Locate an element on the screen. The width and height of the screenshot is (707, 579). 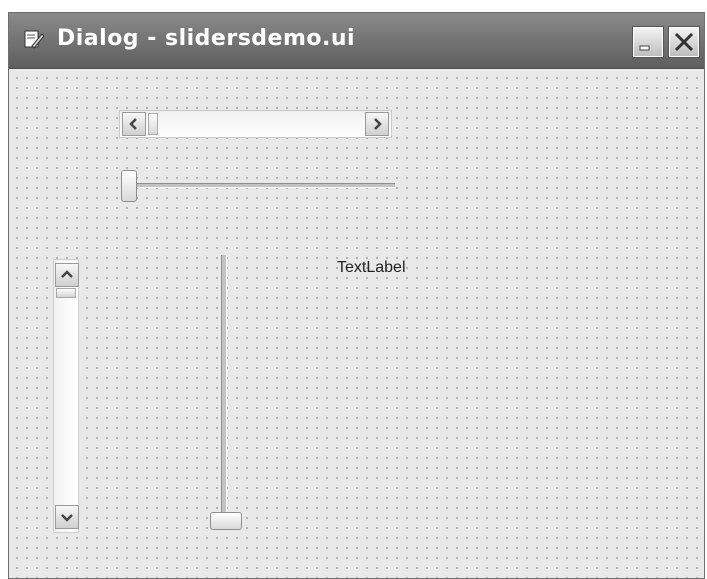
horizontal-scrollbar-thumb is located at coordinates (153, 124).